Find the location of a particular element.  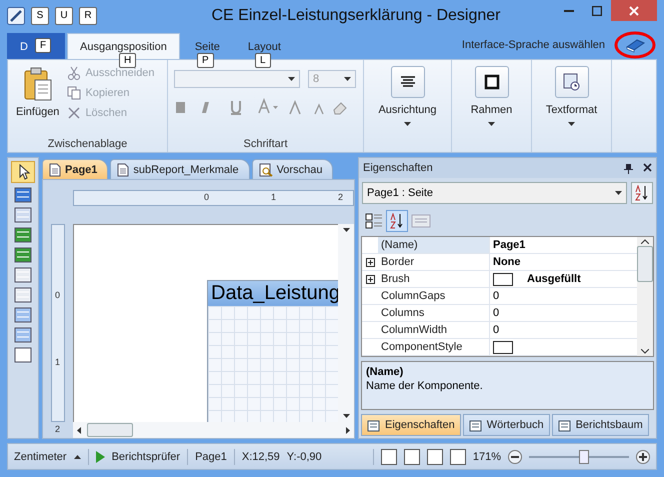

document-tab: subReport_Merkmale is located at coordinates (180, 169).